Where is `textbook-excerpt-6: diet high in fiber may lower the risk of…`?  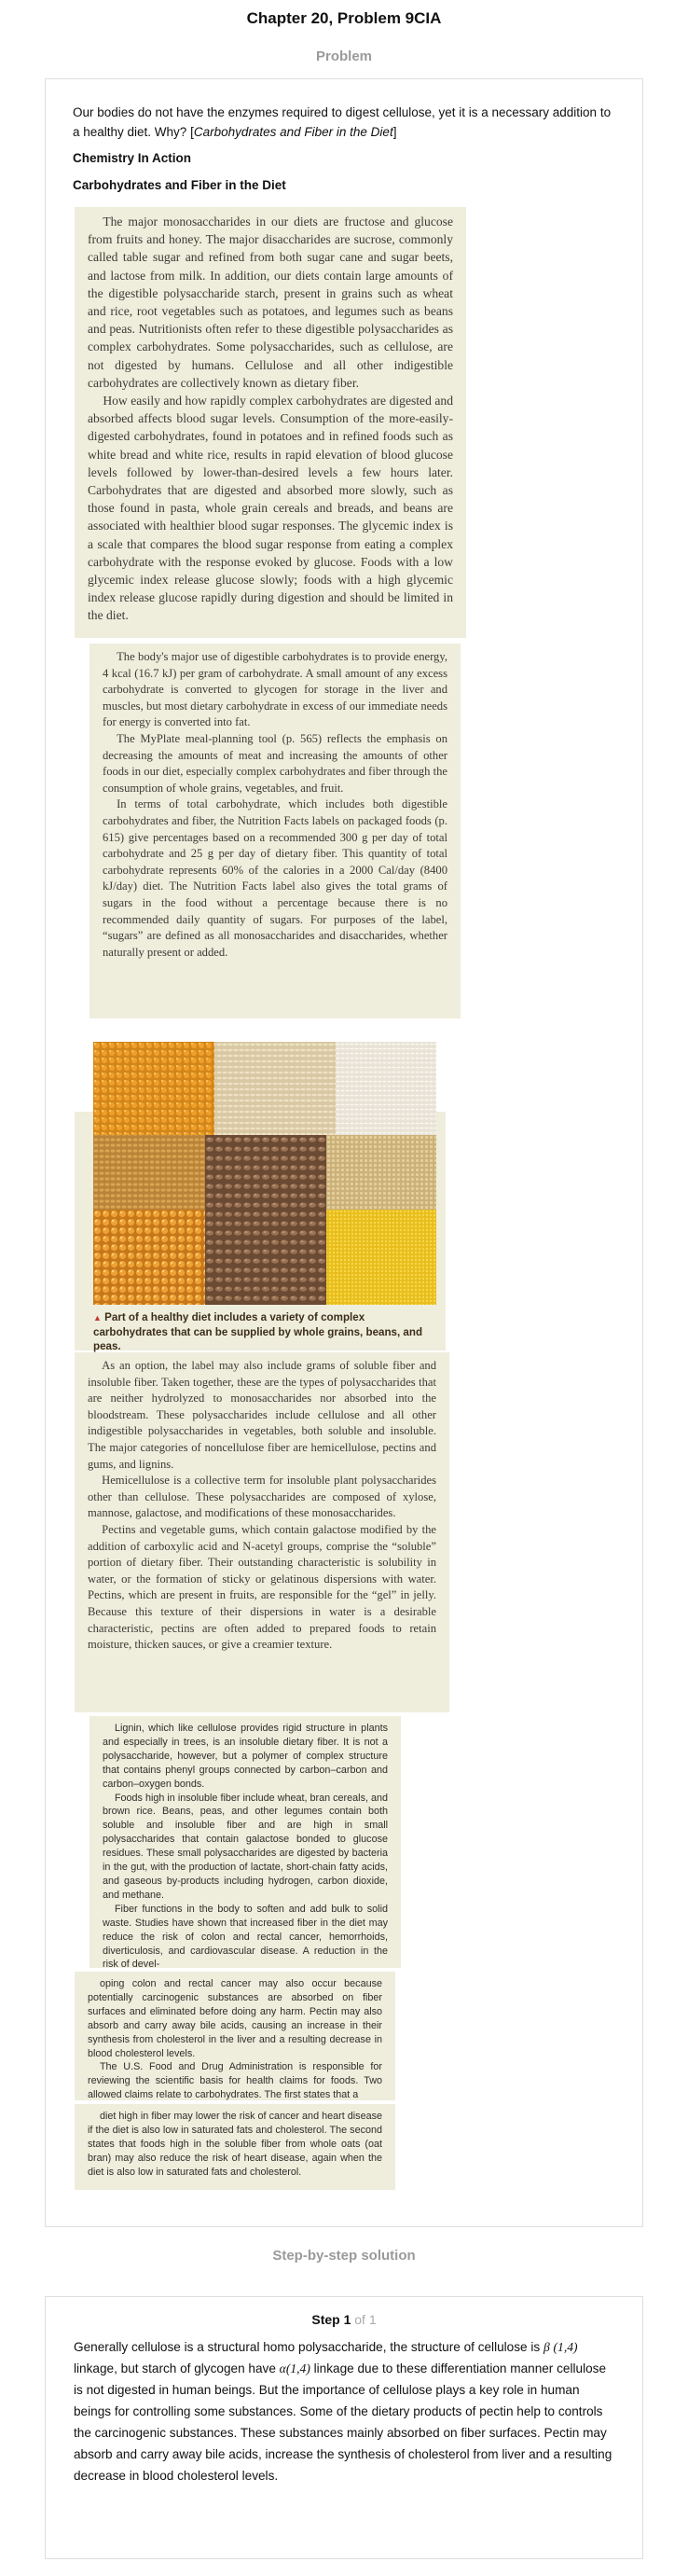 textbook-excerpt-6: diet high in fiber may lower the risk of… is located at coordinates (235, 2147).